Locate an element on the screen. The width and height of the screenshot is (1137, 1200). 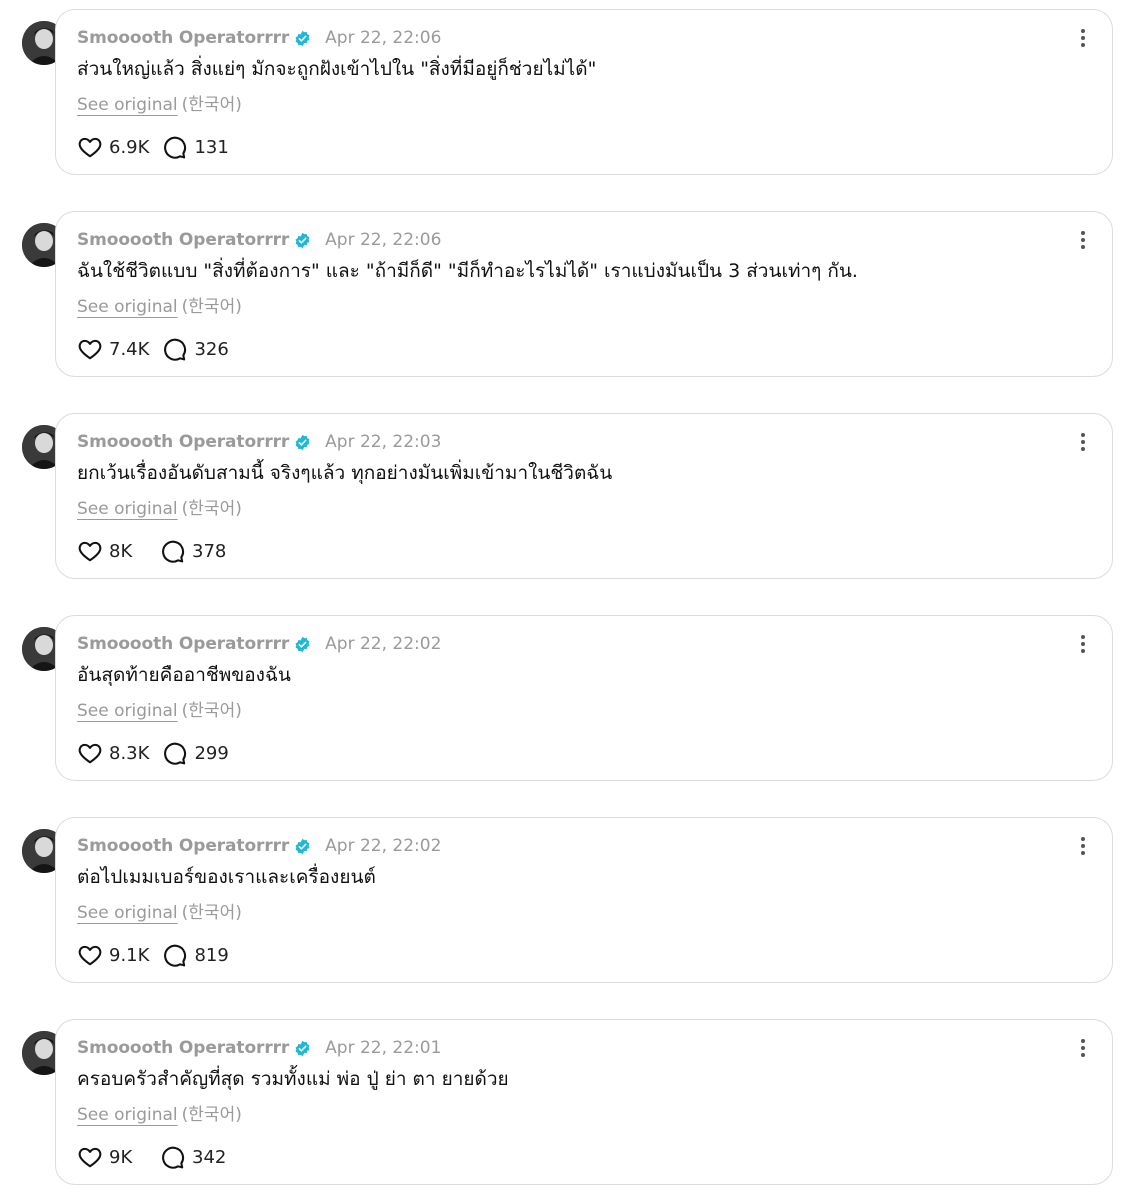
post-text: ต่อไปเมมเบอร์ของเราและเครื่องยนต์ is located at coordinates (226, 877).